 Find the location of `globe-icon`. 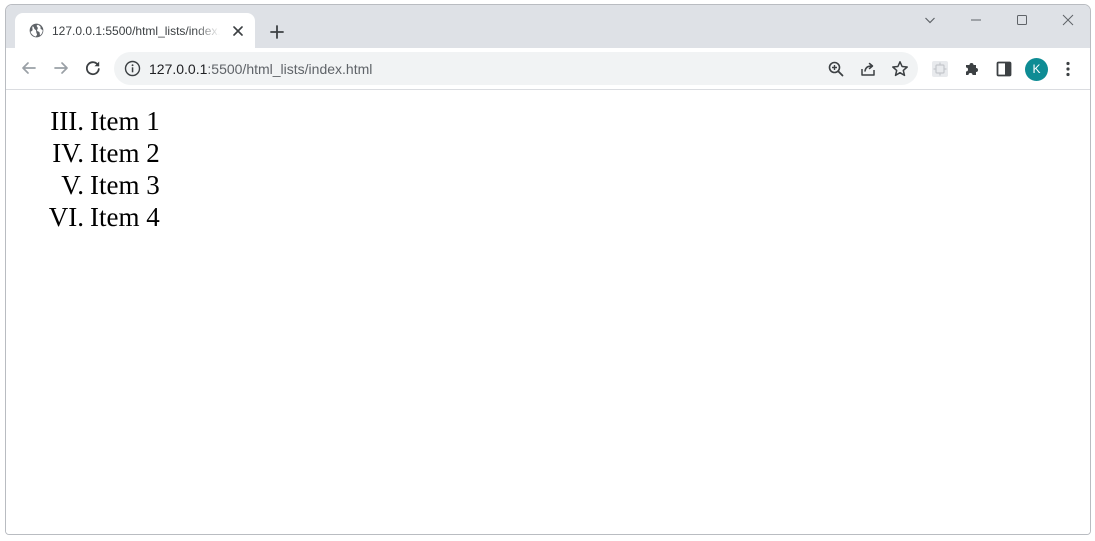

globe-icon is located at coordinates (36, 30).